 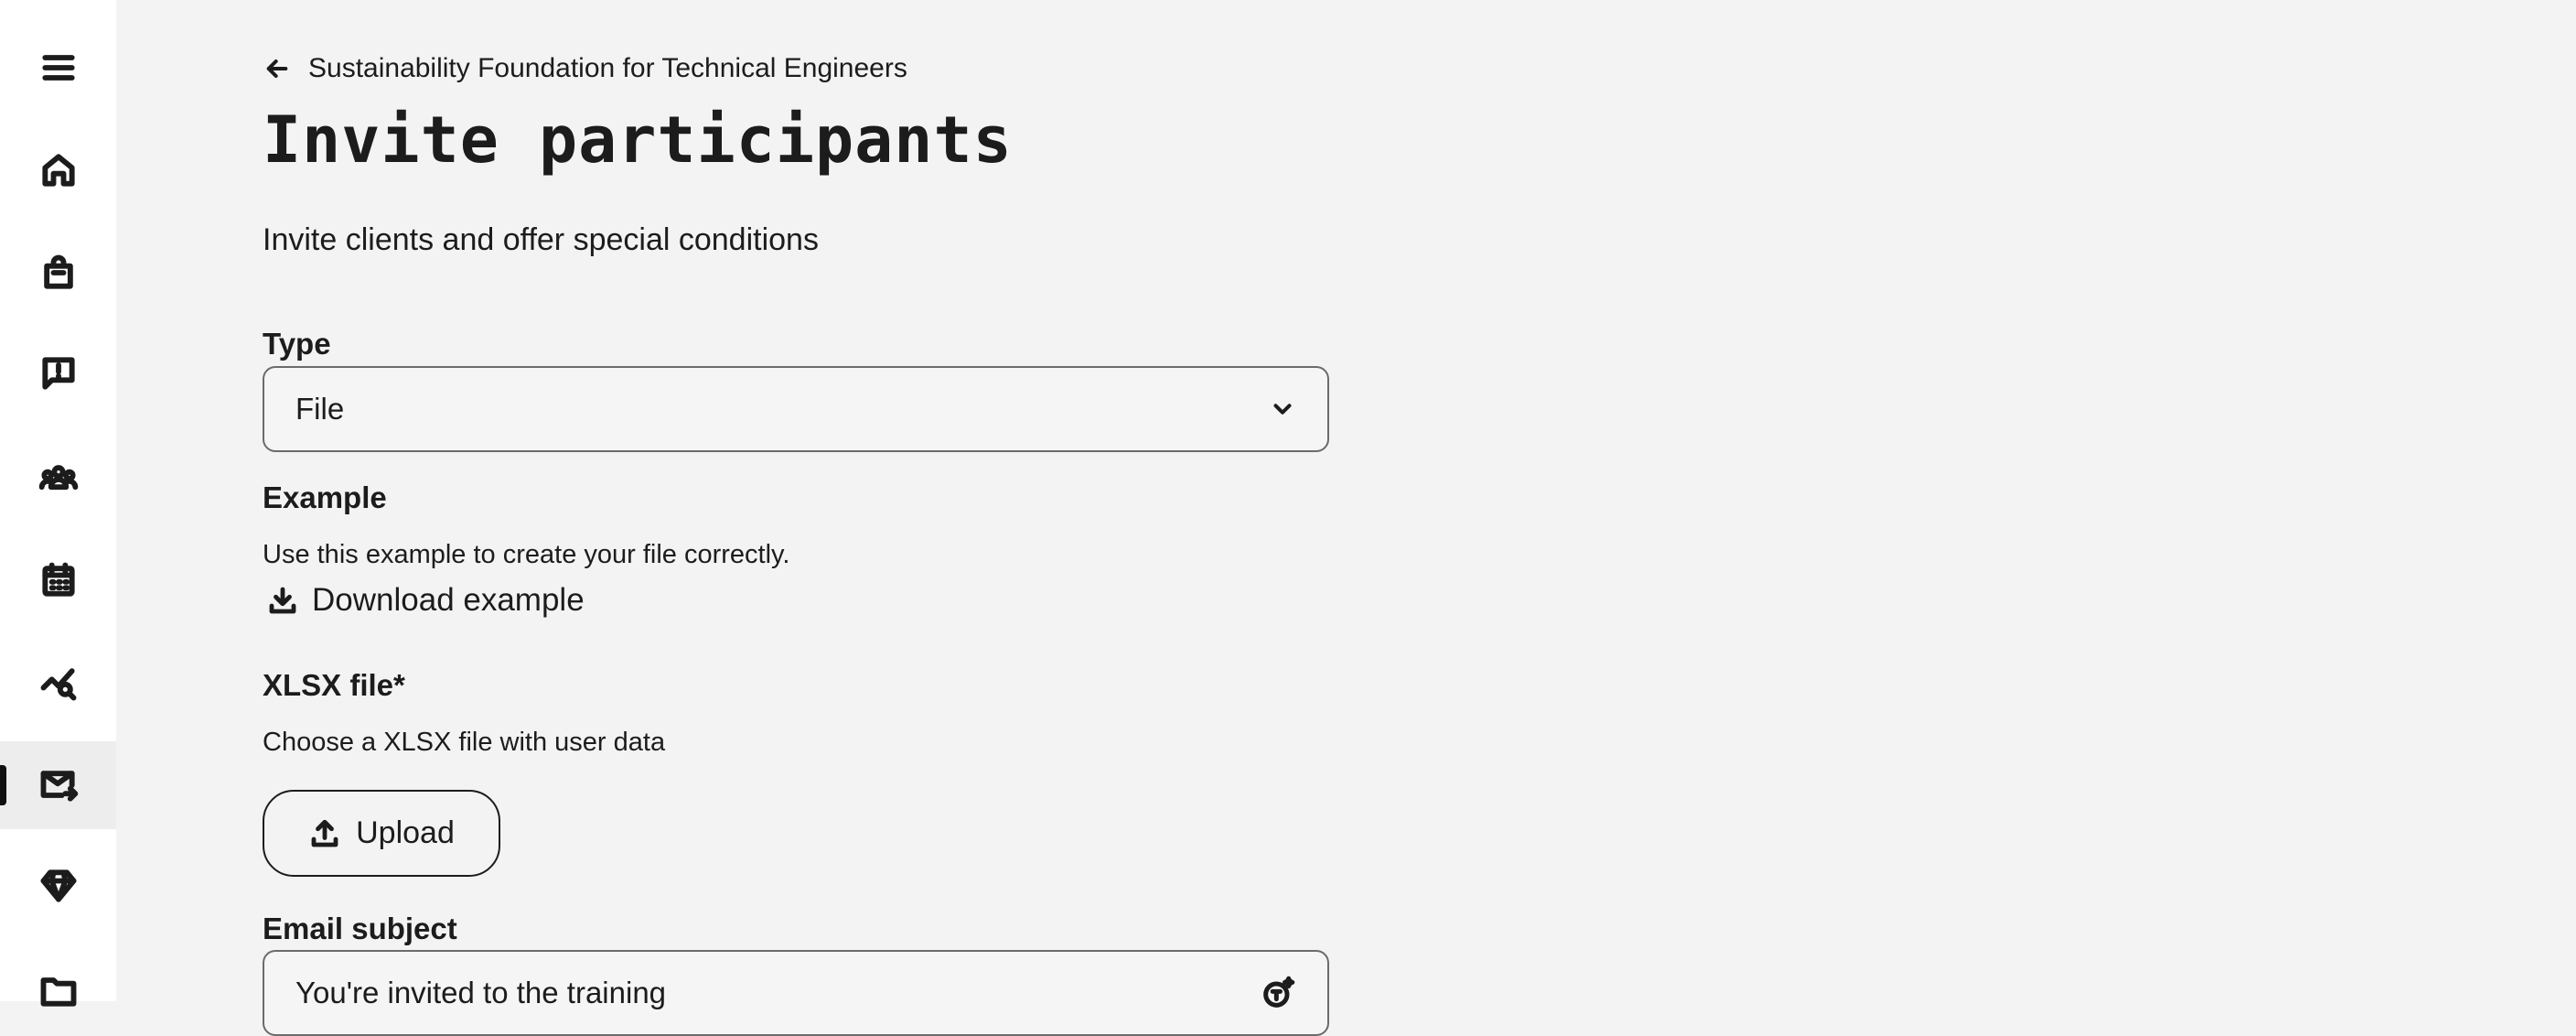 I want to click on email-subject-label: Email subject, so click(x=360, y=928).